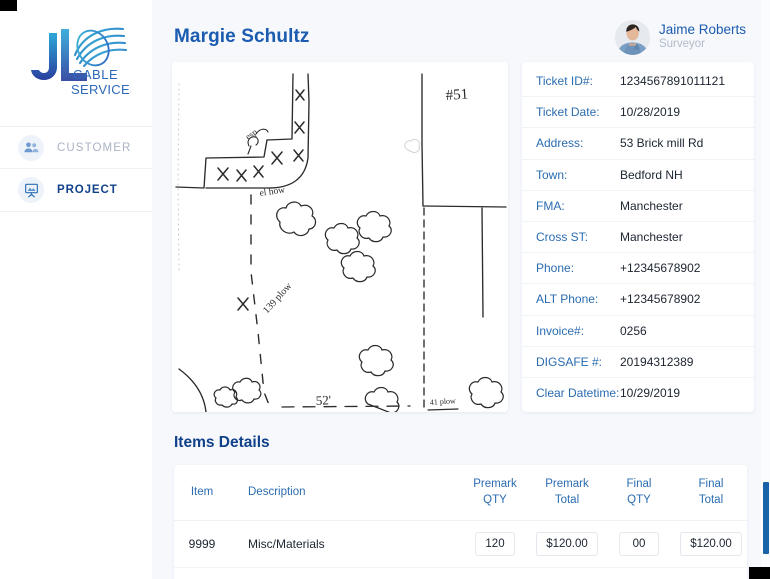  I want to click on cell-description: Underground Installation, Vibratory Plow, so click(344, 573).